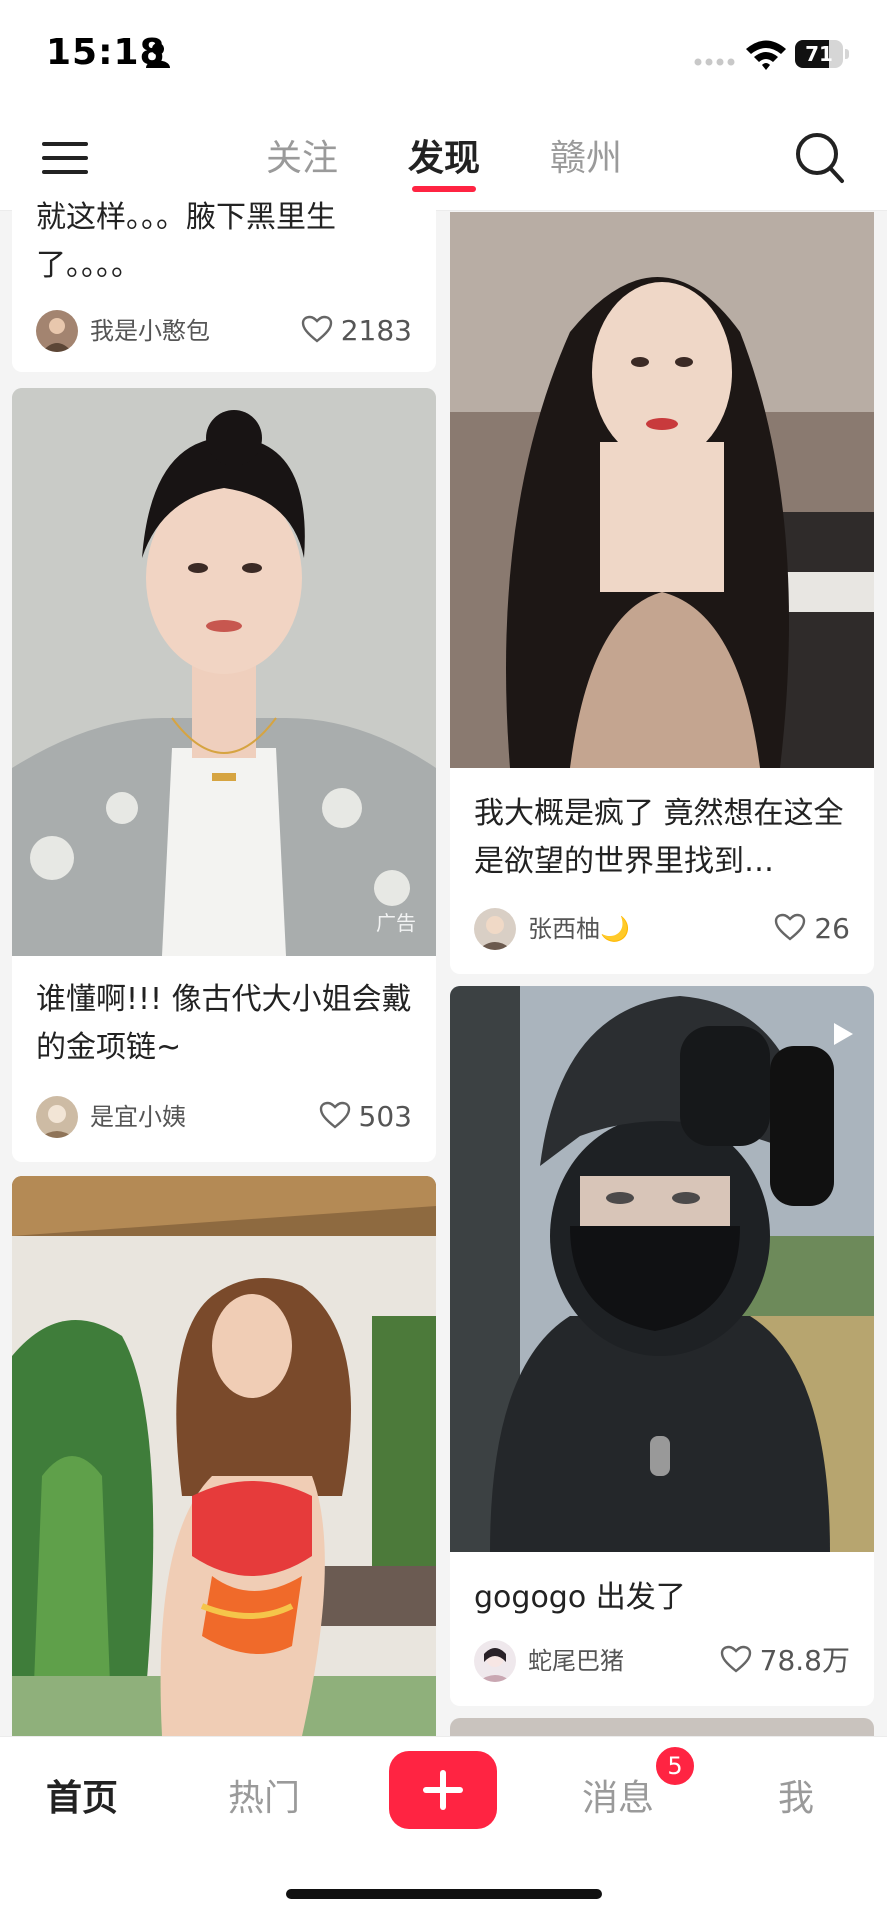  Describe the element at coordinates (224, 1117) in the screenshot. I see `card-meta: 是宜小姨 503` at that location.